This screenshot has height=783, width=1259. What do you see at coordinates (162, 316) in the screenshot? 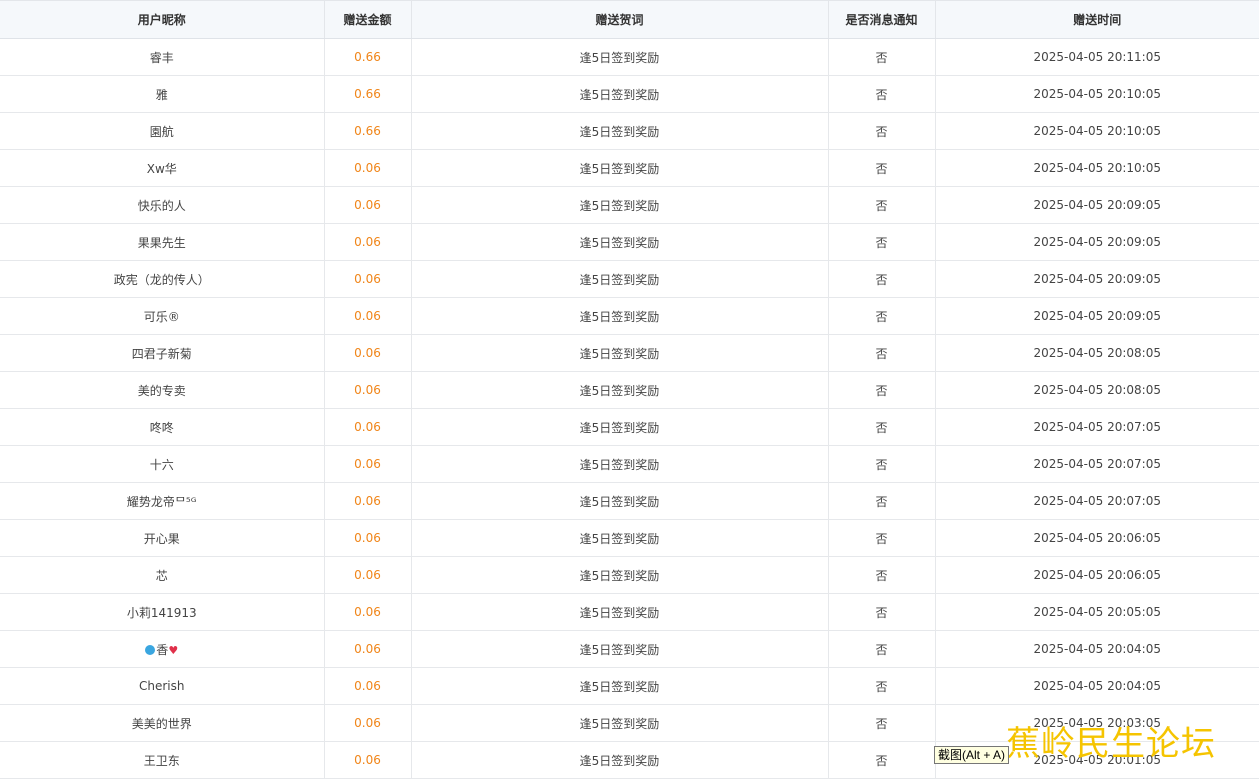
I see `cell-nickname: 可乐®` at bounding box center [162, 316].